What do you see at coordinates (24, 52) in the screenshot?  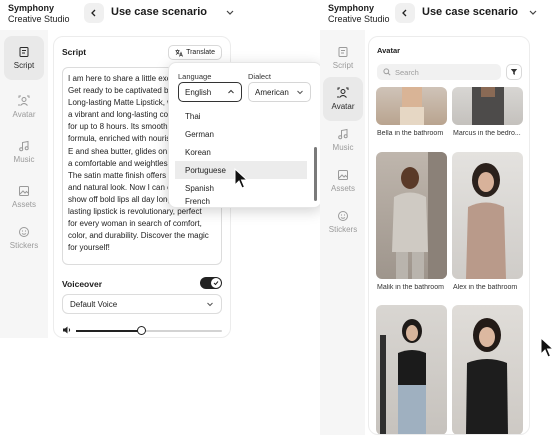 I see `script-icon` at bounding box center [24, 52].